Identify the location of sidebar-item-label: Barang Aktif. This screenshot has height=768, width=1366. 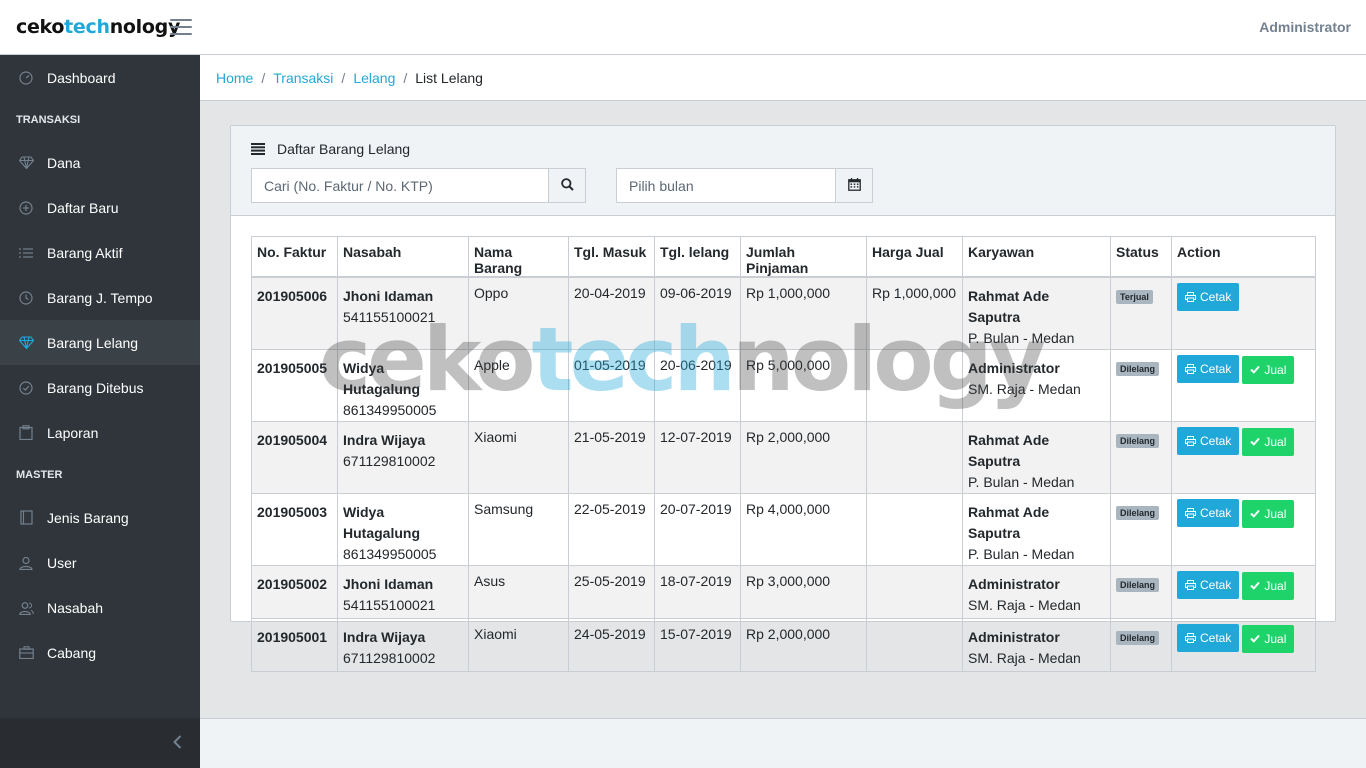
(85, 252).